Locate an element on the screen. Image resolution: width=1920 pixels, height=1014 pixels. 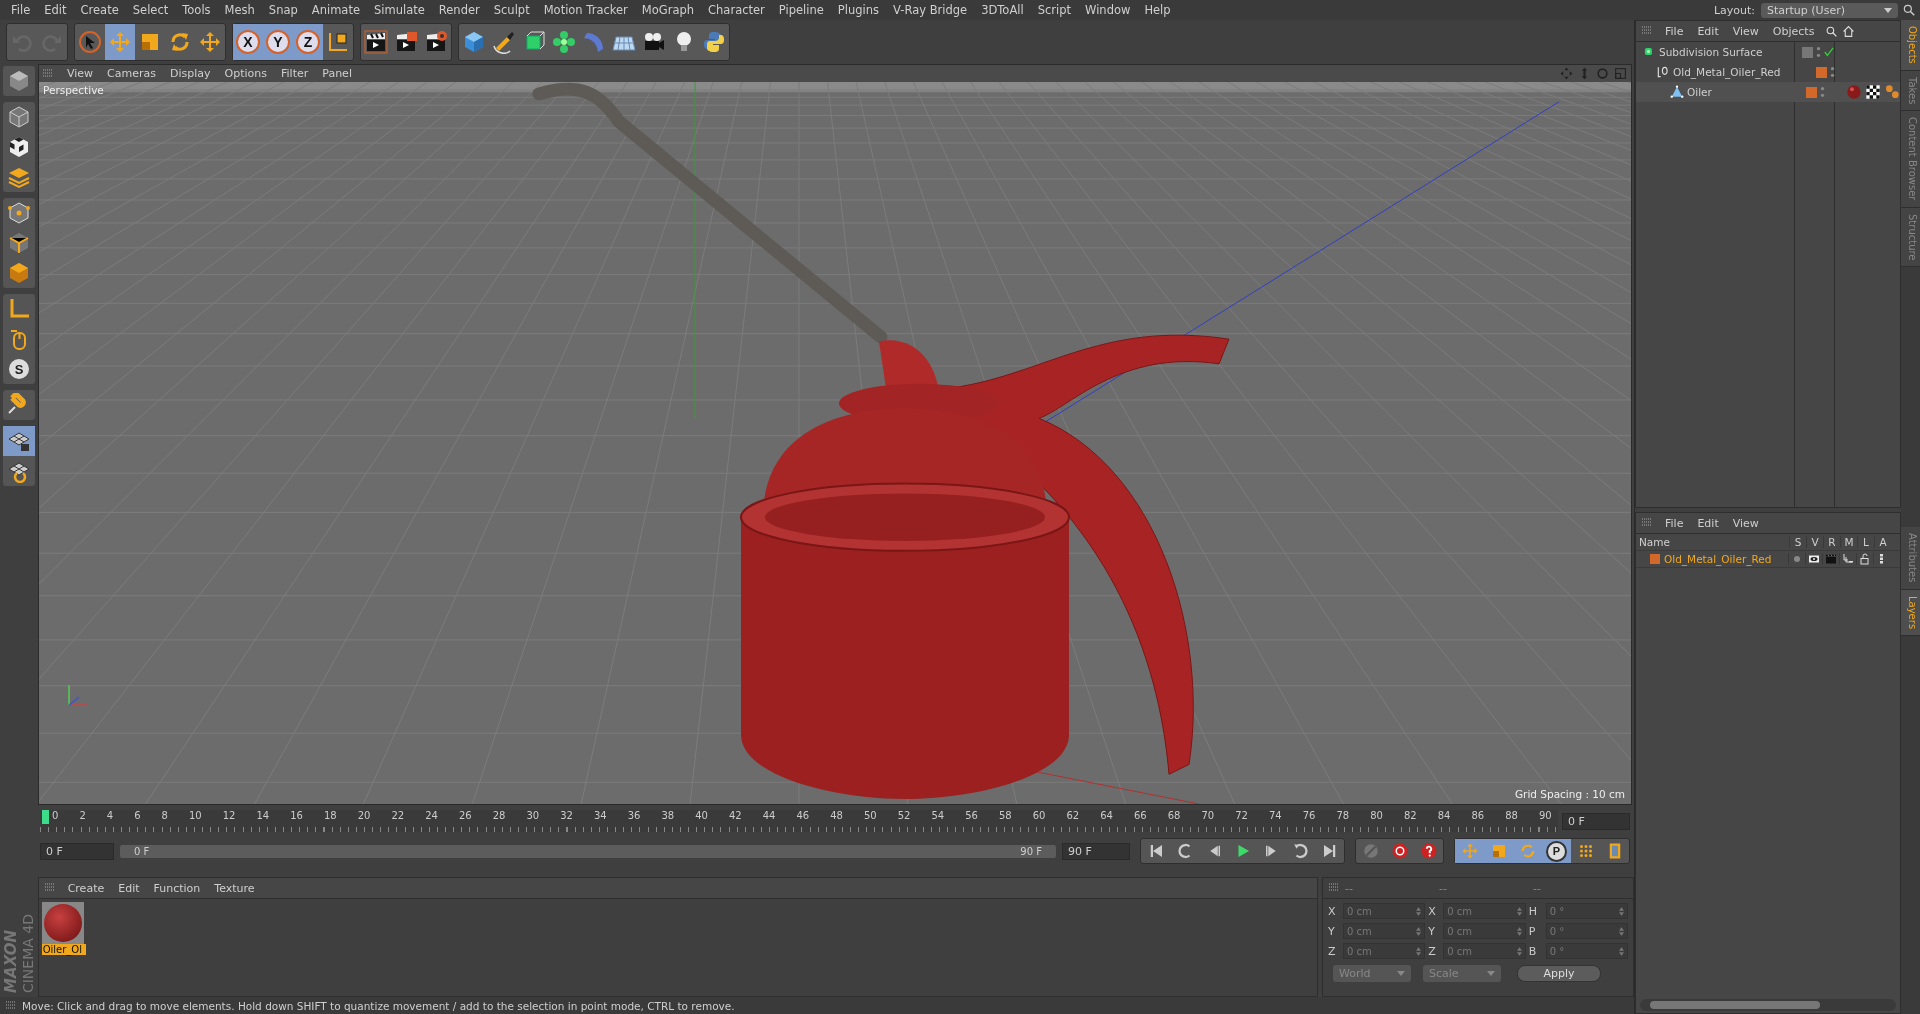
menu-item: Render is located at coordinates (459, 10).